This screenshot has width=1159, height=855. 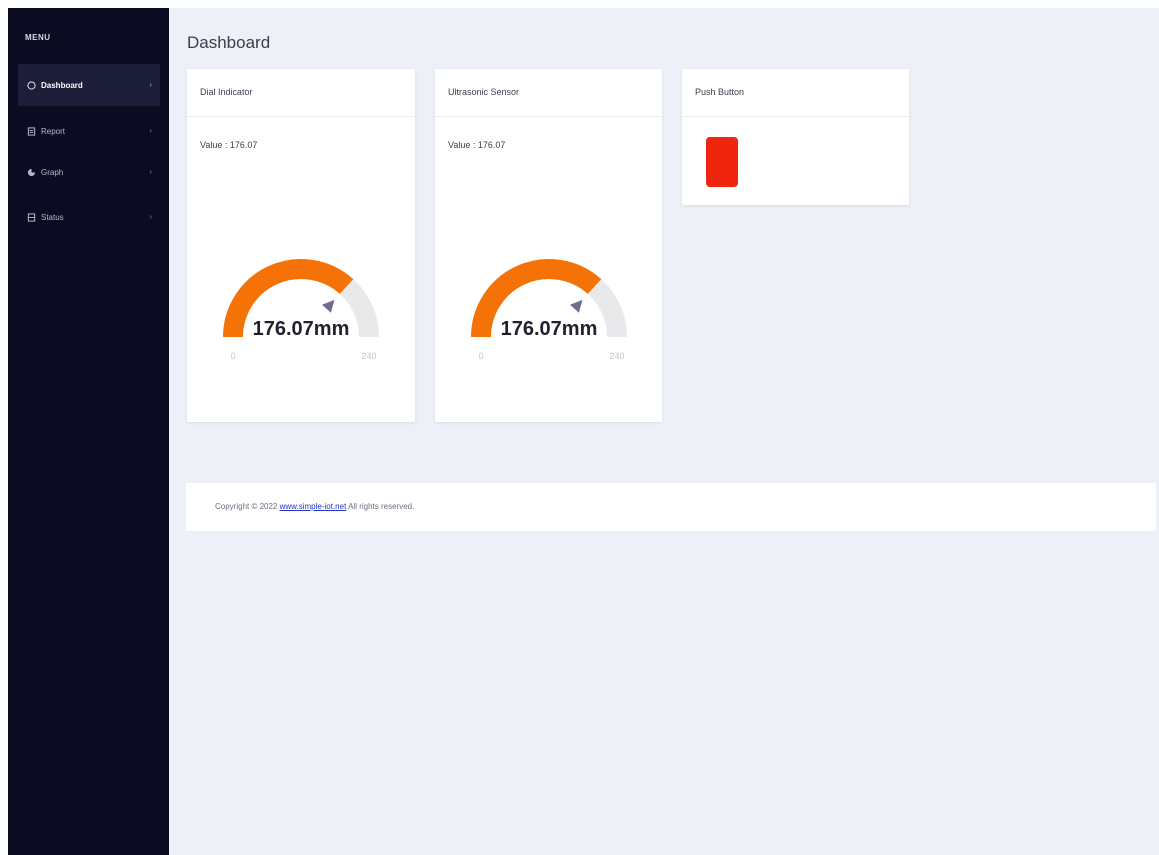 What do you see at coordinates (722, 162) in the screenshot?
I see `push-button` at bounding box center [722, 162].